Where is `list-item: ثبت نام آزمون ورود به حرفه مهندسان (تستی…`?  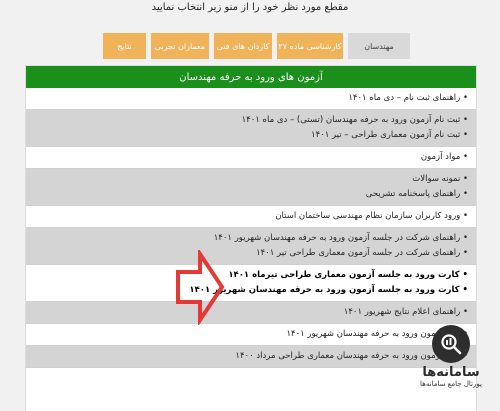
list-item: ثبت نام آزمون ورود به حرفه مهندسان (تستی… is located at coordinates (251, 128).